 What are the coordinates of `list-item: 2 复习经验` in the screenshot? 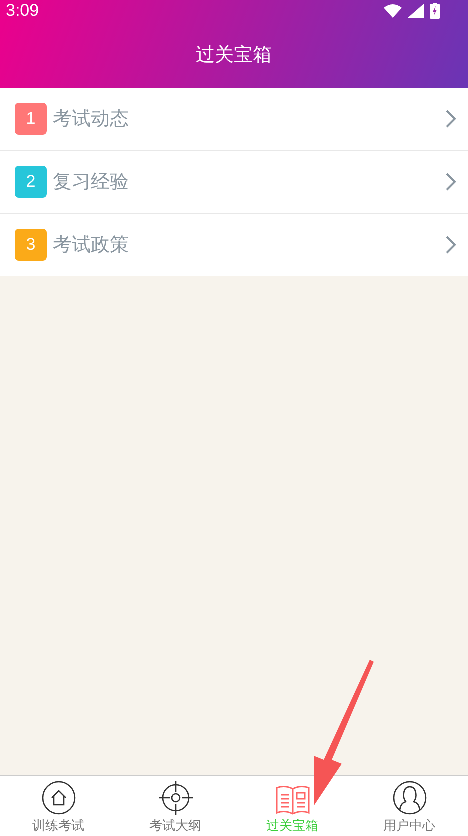 It's located at (234, 182).